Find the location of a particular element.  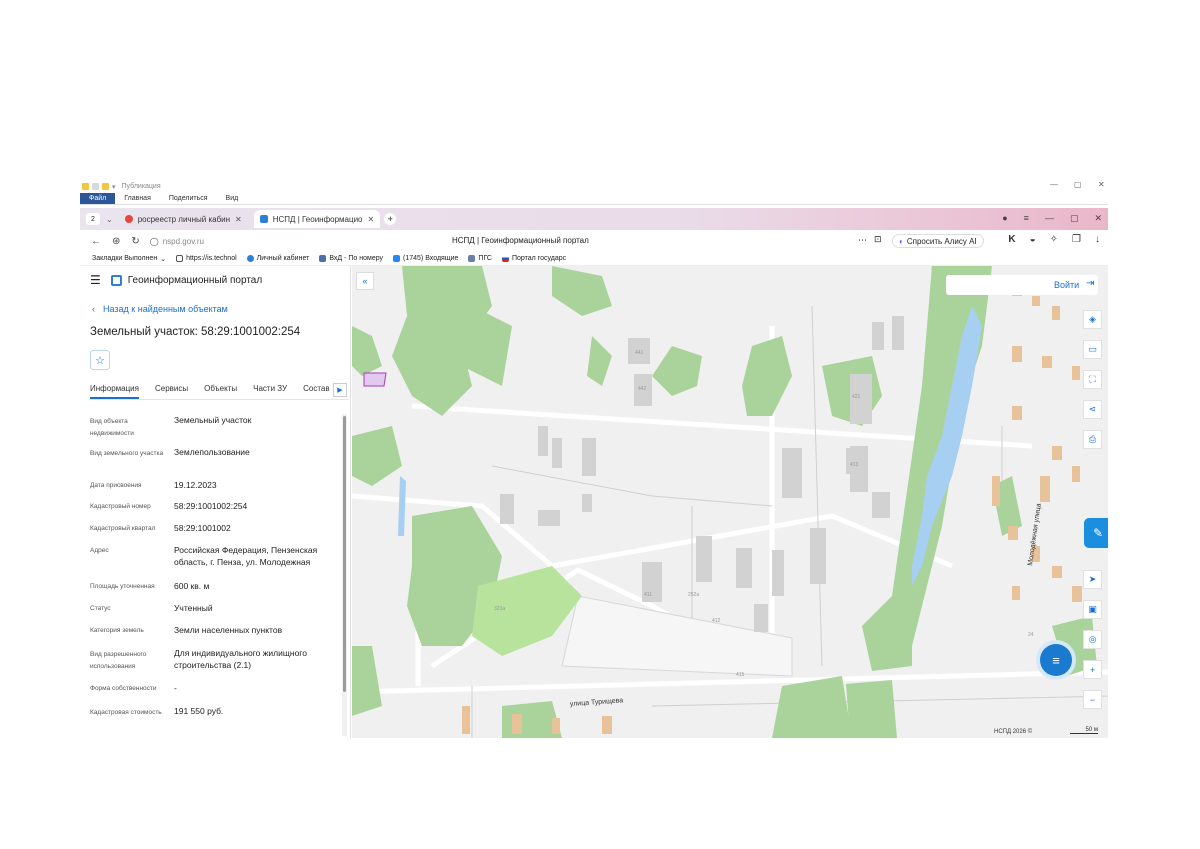

minimize-icon: — is located at coordinates (1049, 218).